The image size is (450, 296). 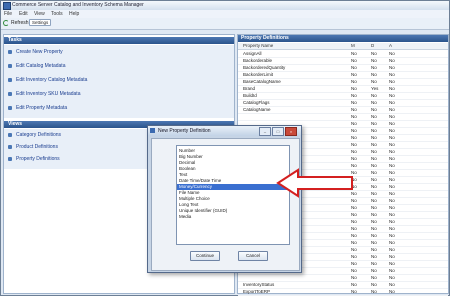 I want to click on property-type-label: Boolean, so click(x=187, y=168).